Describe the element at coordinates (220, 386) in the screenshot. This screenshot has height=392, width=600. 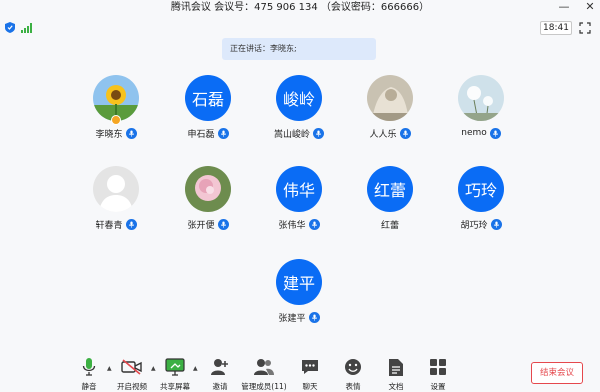
I see `invite-label: 邀请` at that location.